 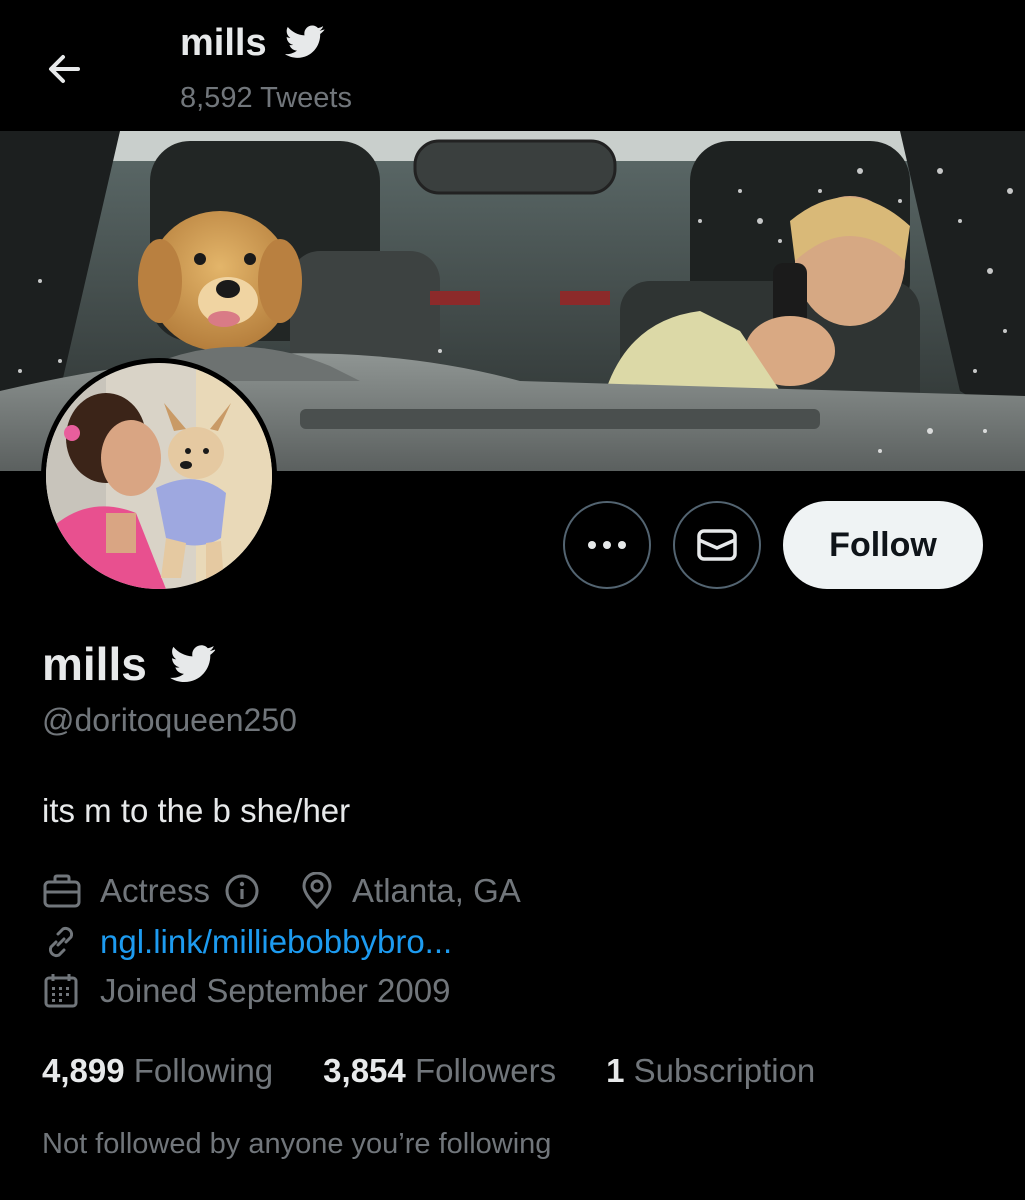 I want to click on followers-stat: 3,854 Followers, so click(x=439, y=1071).